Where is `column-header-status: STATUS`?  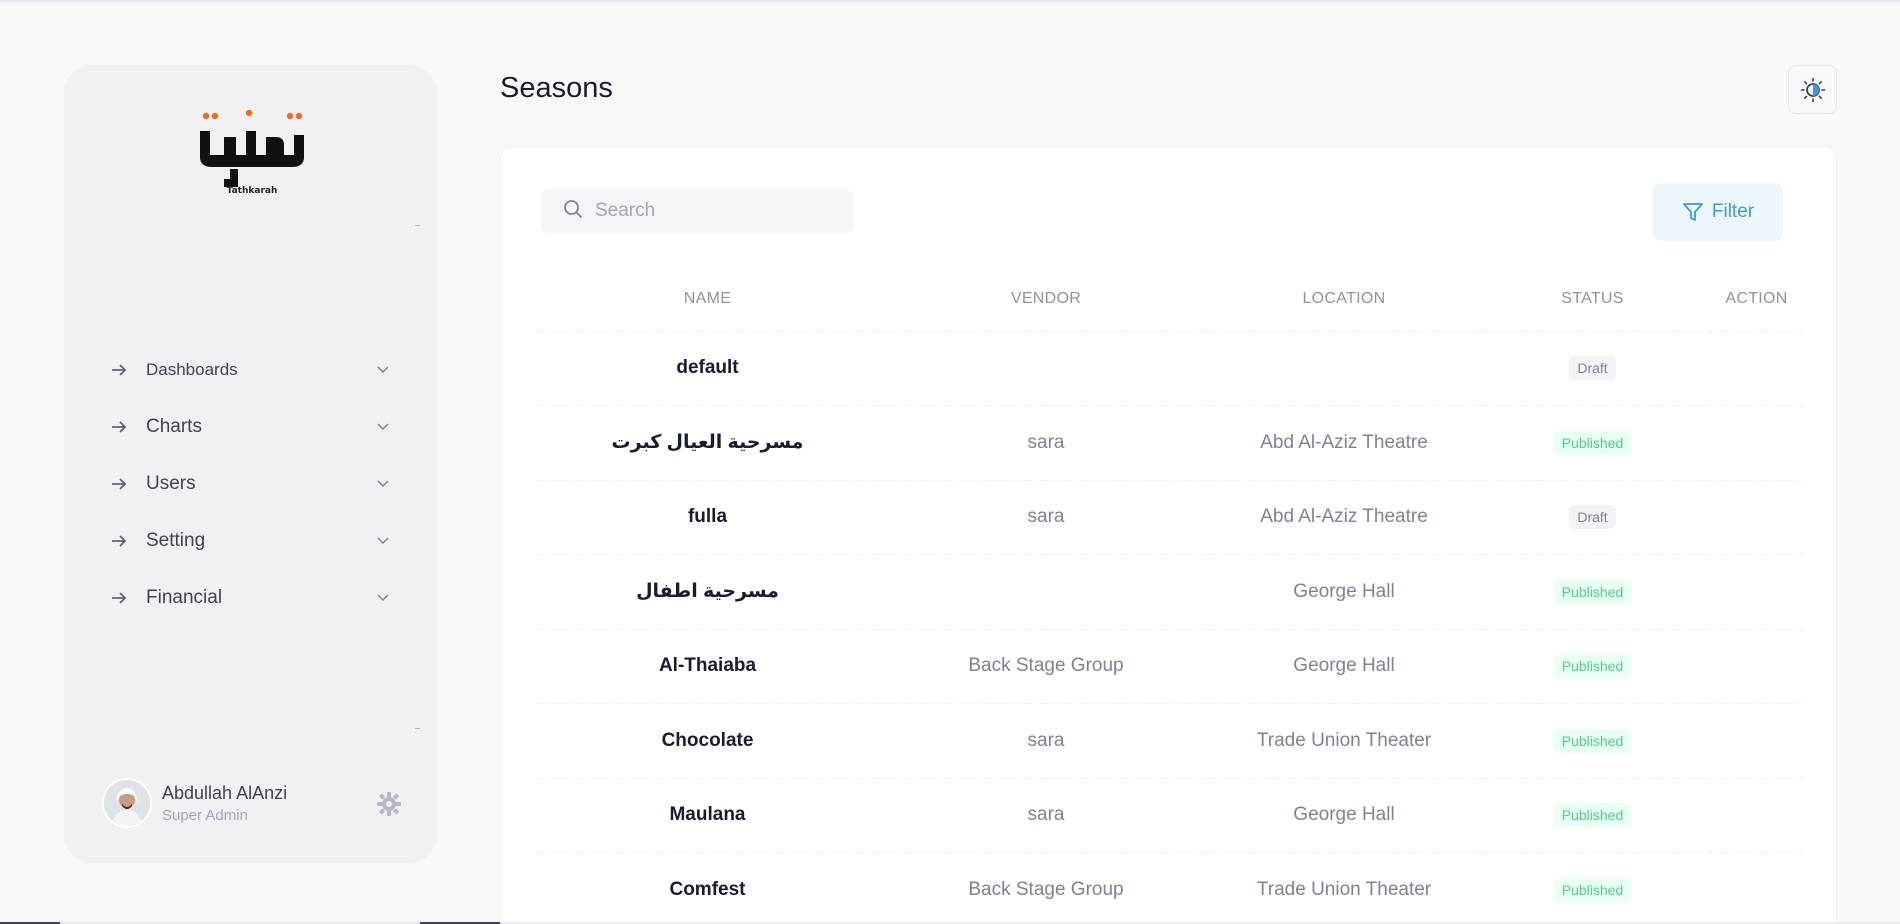 column-header-status: STATUS is located at coordinates (1592, 299).